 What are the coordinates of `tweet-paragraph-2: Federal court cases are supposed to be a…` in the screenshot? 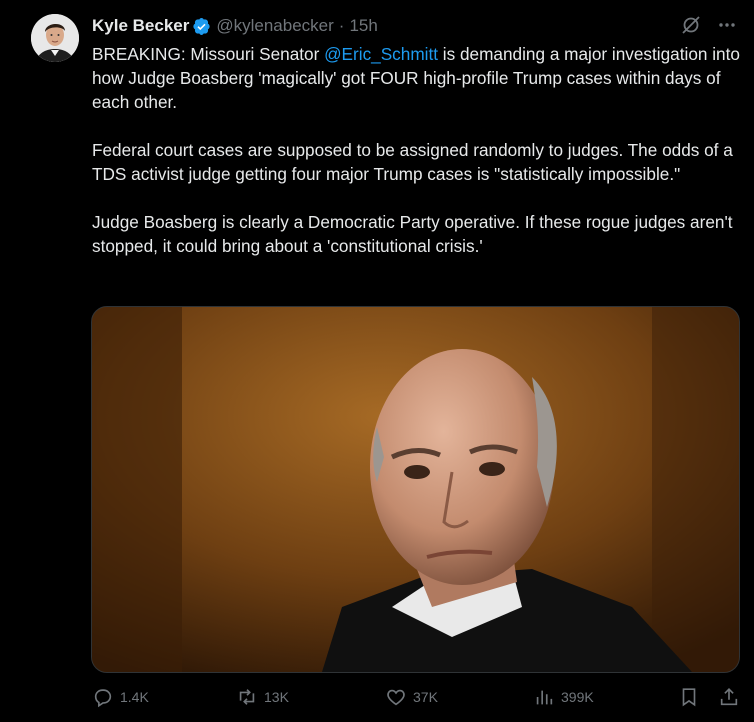 It's located at (412, 162).